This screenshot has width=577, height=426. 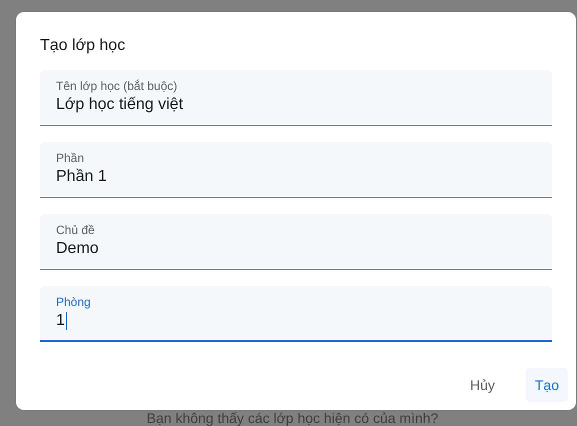 What do you see at coordinates (293, 418) in the screenshot?
I see `background-text: Bạn không thấy các lớp học hiện có của mình?` at bounding box center [293, 418].